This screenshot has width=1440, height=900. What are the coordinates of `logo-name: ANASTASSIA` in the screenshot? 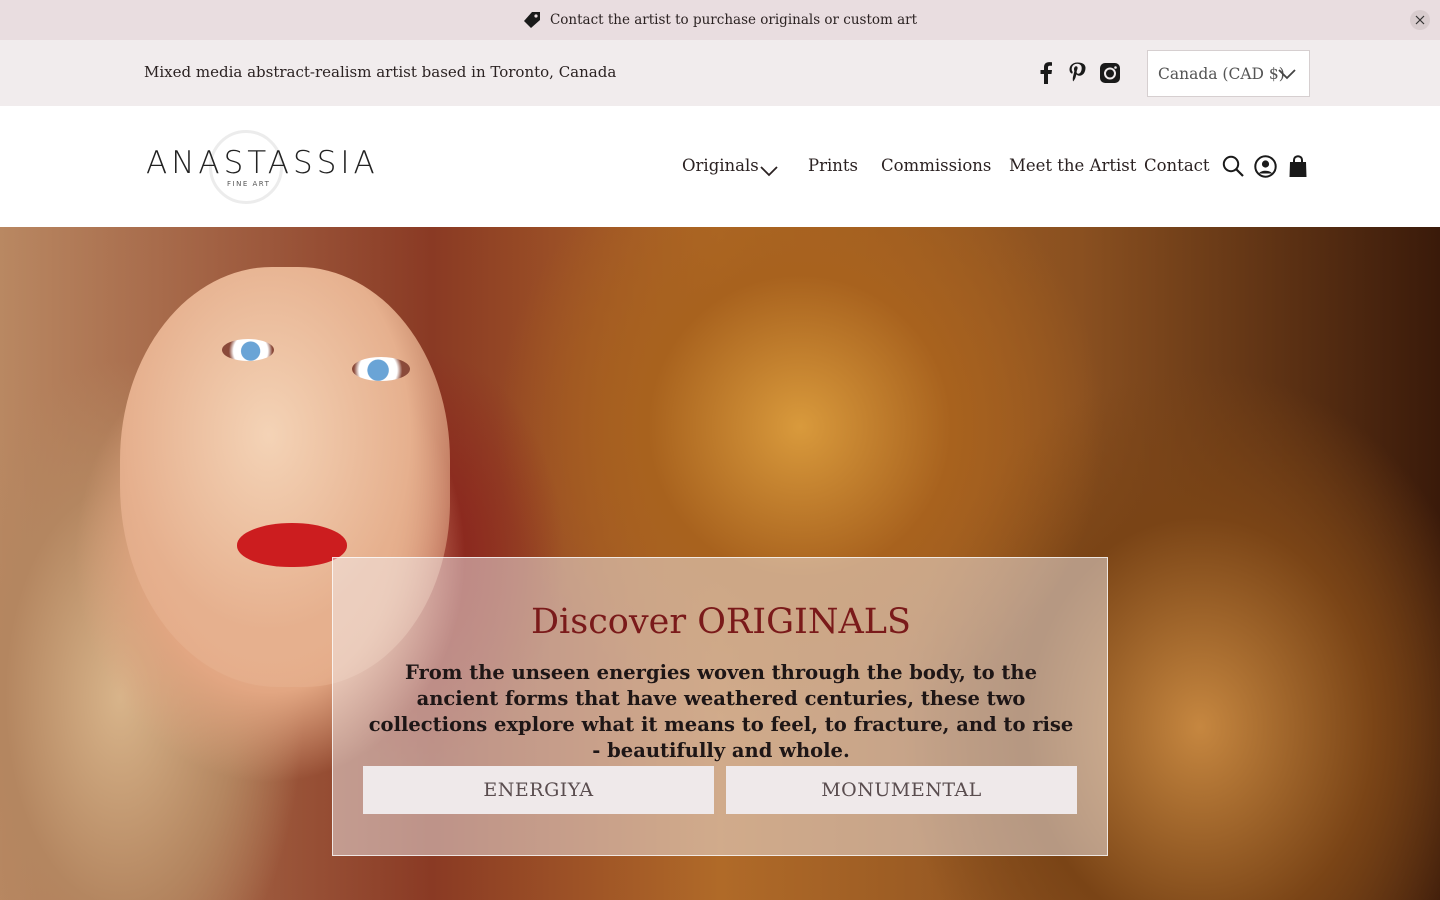 It's located at (262, 163).